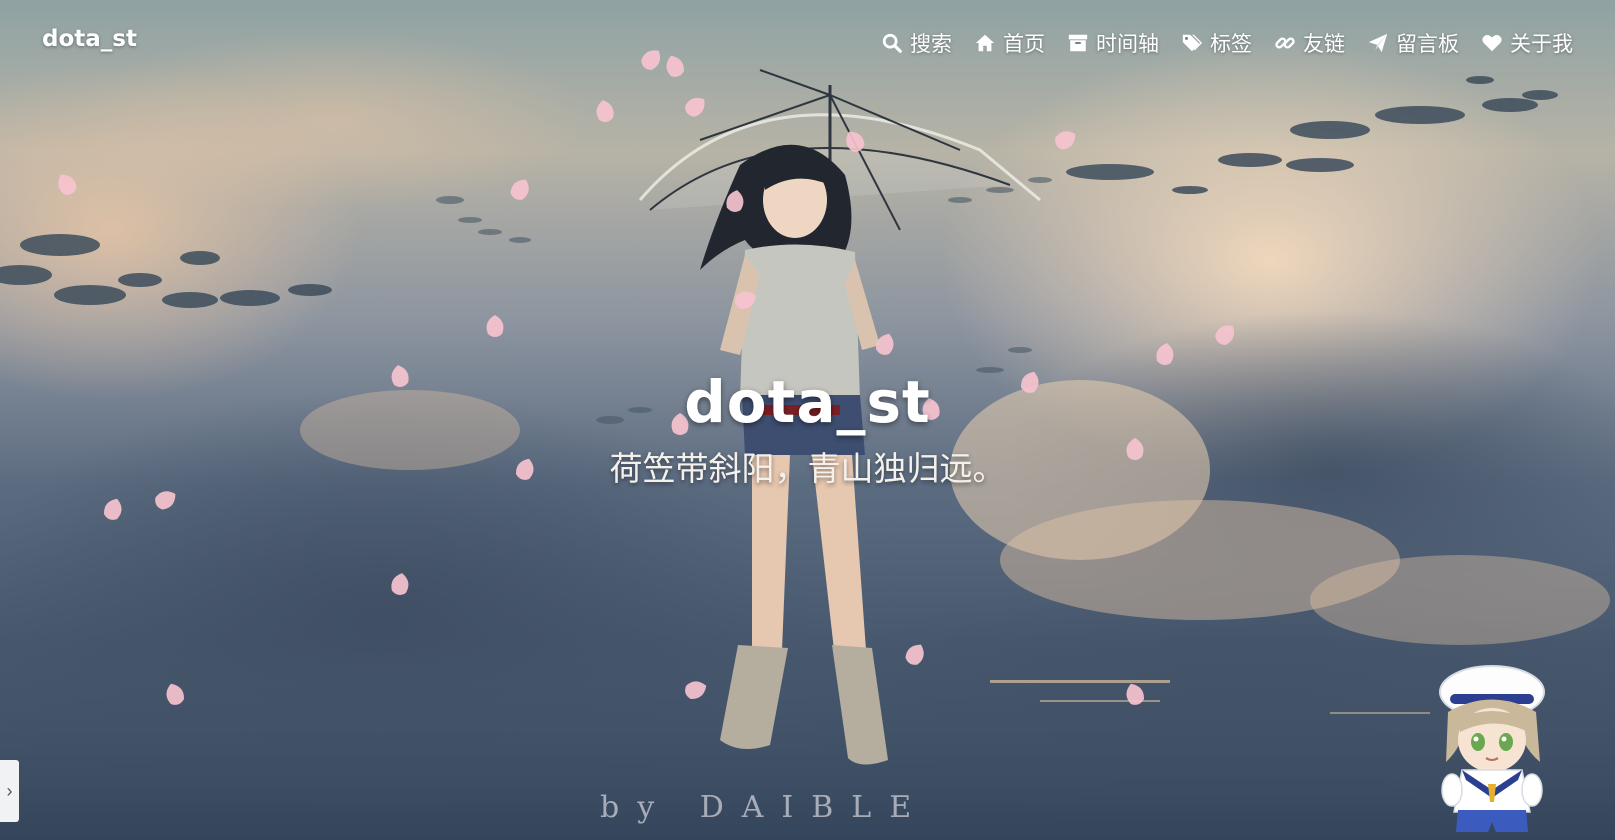 The width and height of the screenshot is (1615, 840). Describe the element at coordinates (1541, 44) in the screenshot. I see `nav-label-about: 关于我` at that location.